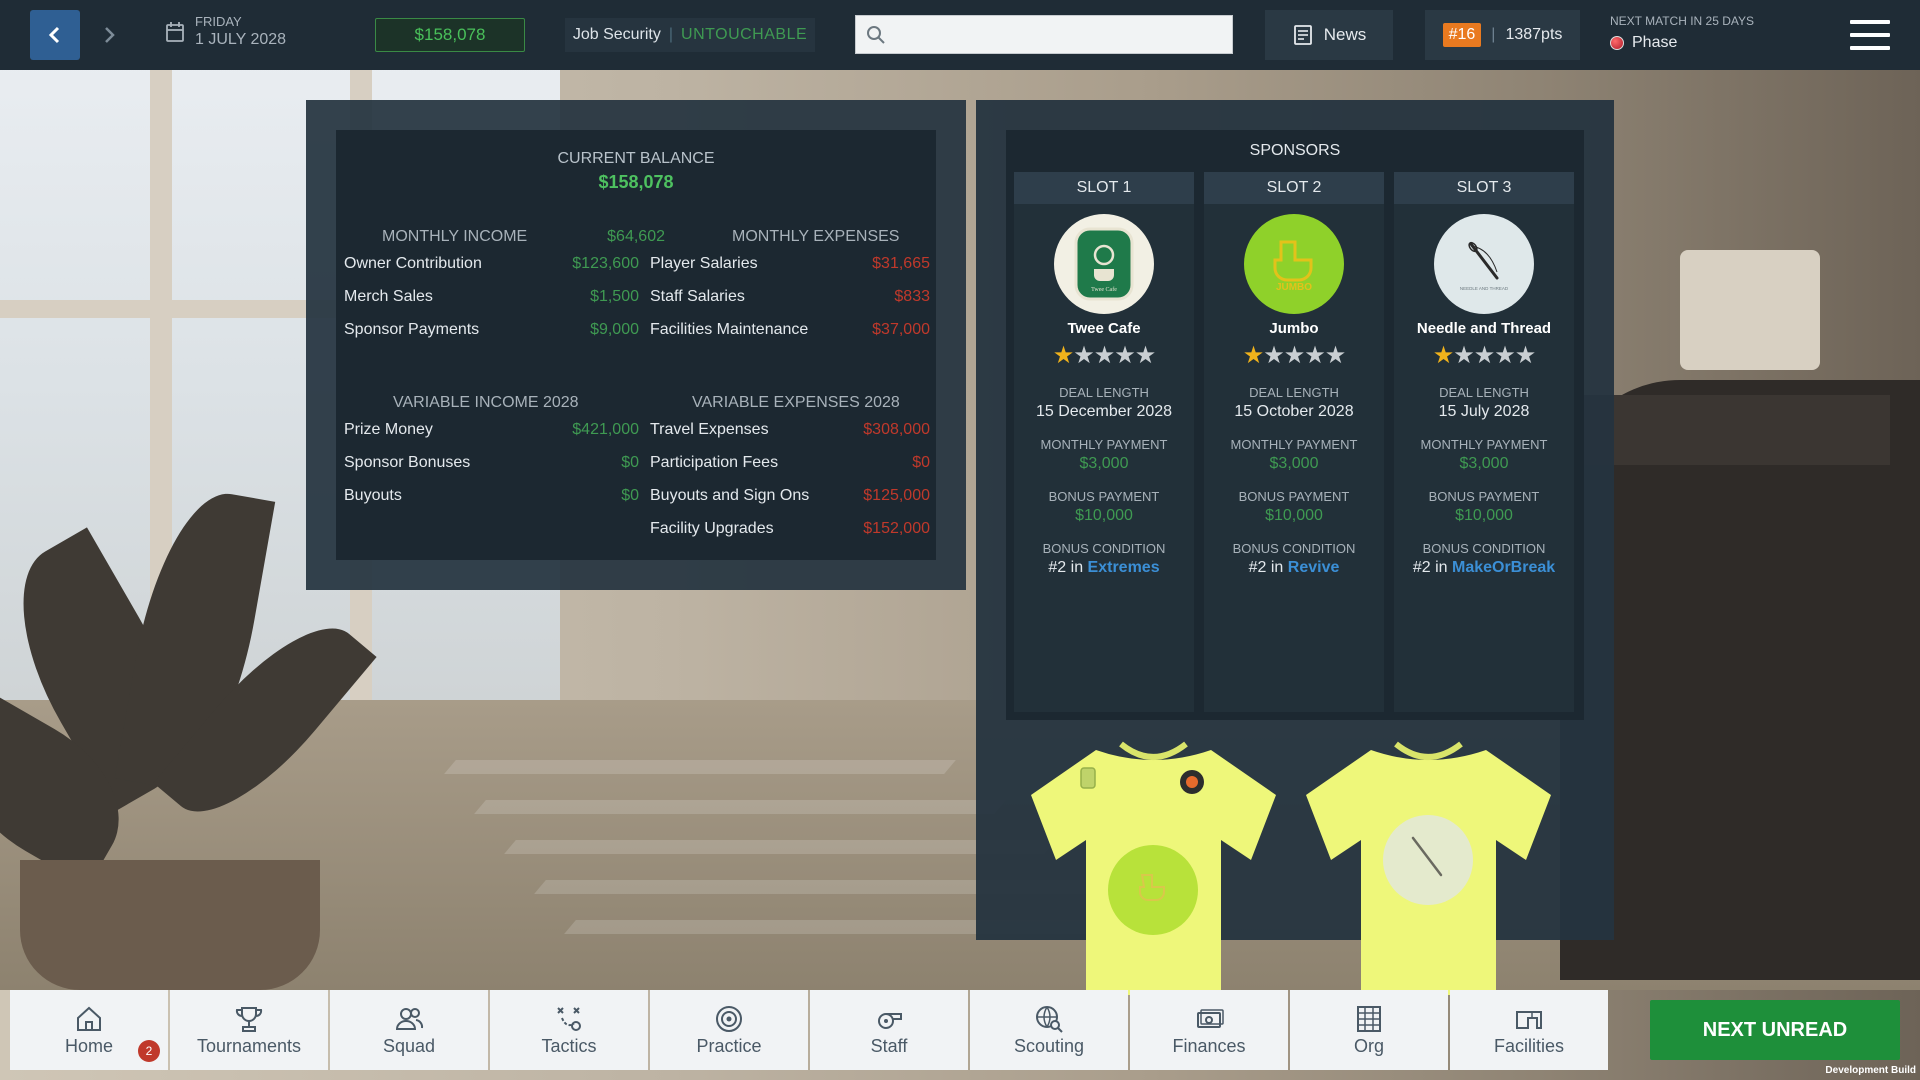 The image size is (1920, 1080). What do you see at coordinates (569, 1030) in the screenshot?
I see `tab-tactics: Tactics` at bounding box center [569, 1030].